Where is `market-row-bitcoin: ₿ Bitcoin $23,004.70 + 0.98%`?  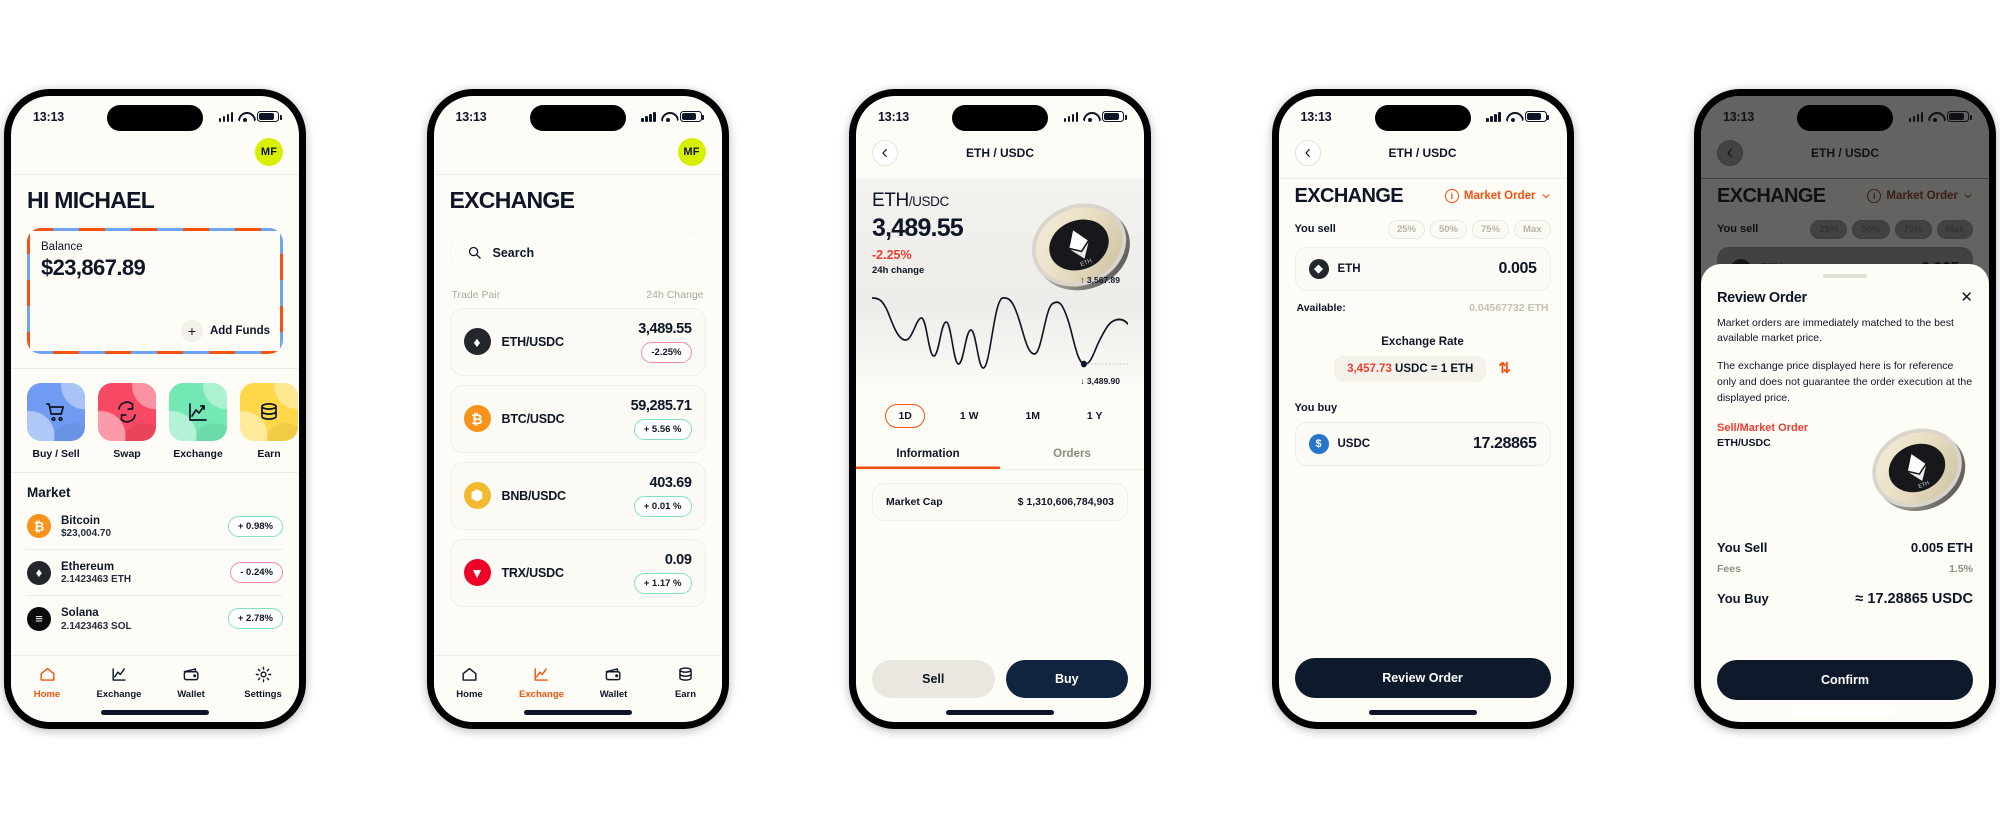 market-row-bitcoin: ₿ Bitcoin $23,004.70 + 0.98% is located at coordinates (155, 526).